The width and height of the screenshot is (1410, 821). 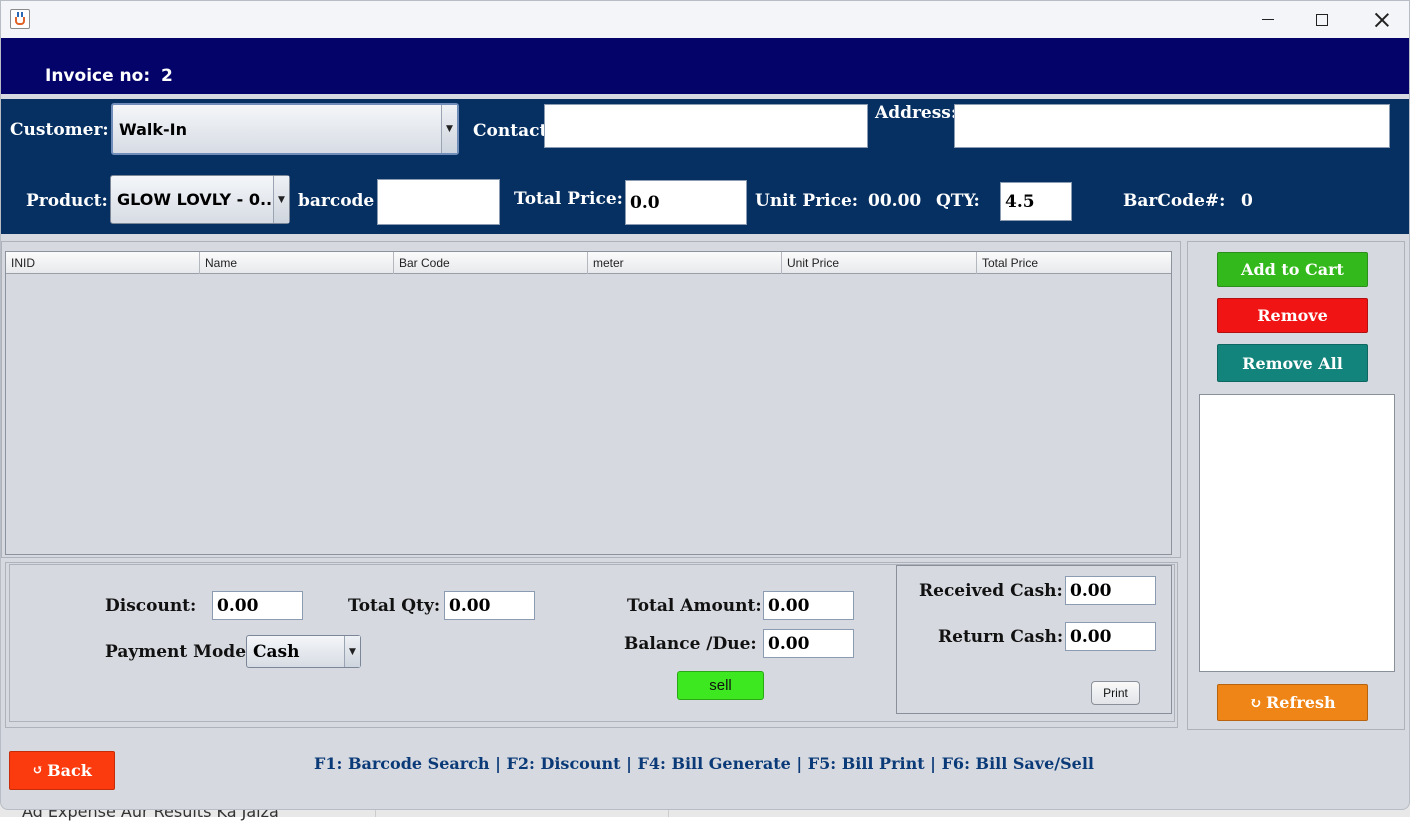 I want to click on minimize-button, so click(x=1268, y=19).